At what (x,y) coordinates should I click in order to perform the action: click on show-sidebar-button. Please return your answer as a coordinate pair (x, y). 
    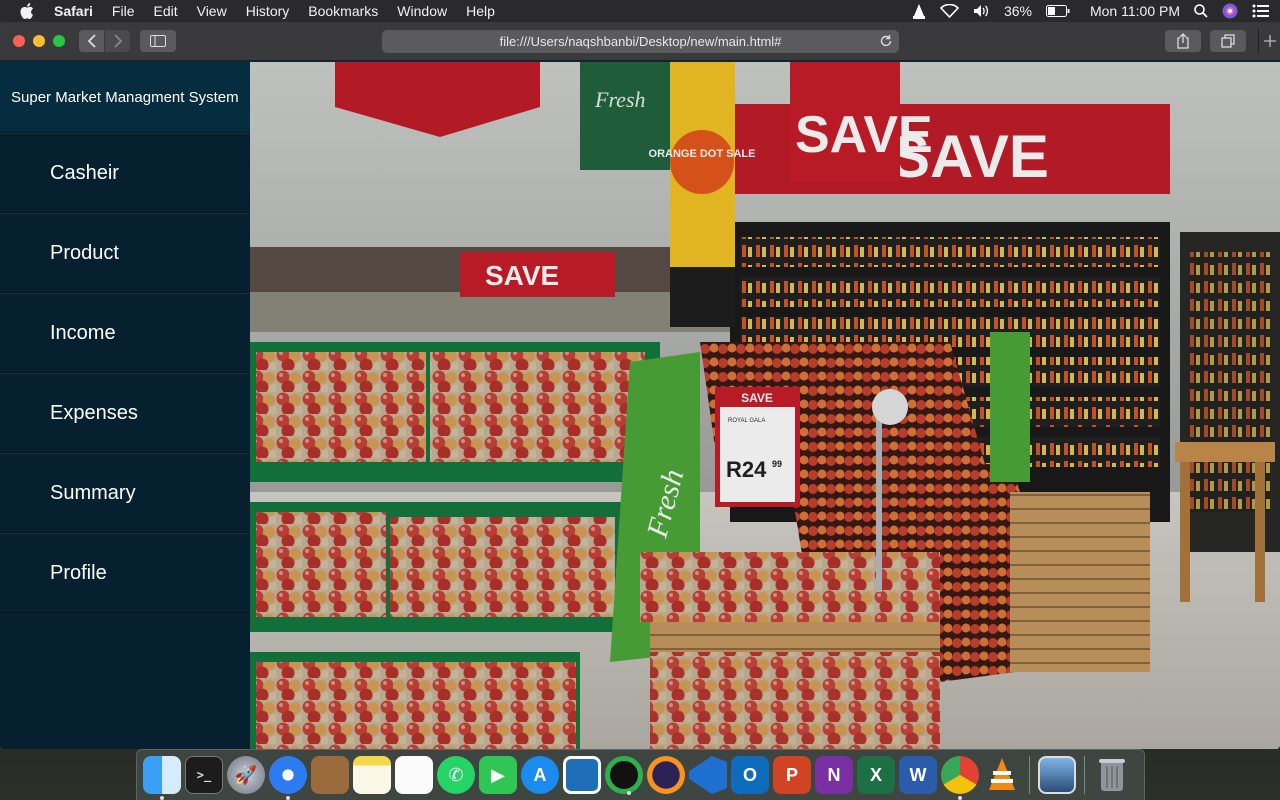
    Looking at the image, I should click on (158, 41).